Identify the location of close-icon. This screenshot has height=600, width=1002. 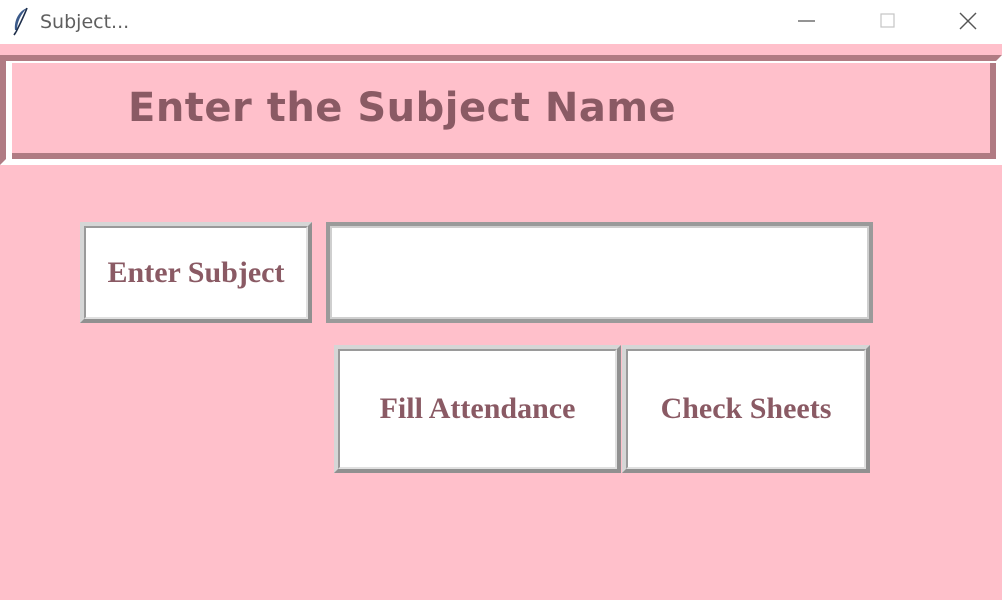
(968, 21).